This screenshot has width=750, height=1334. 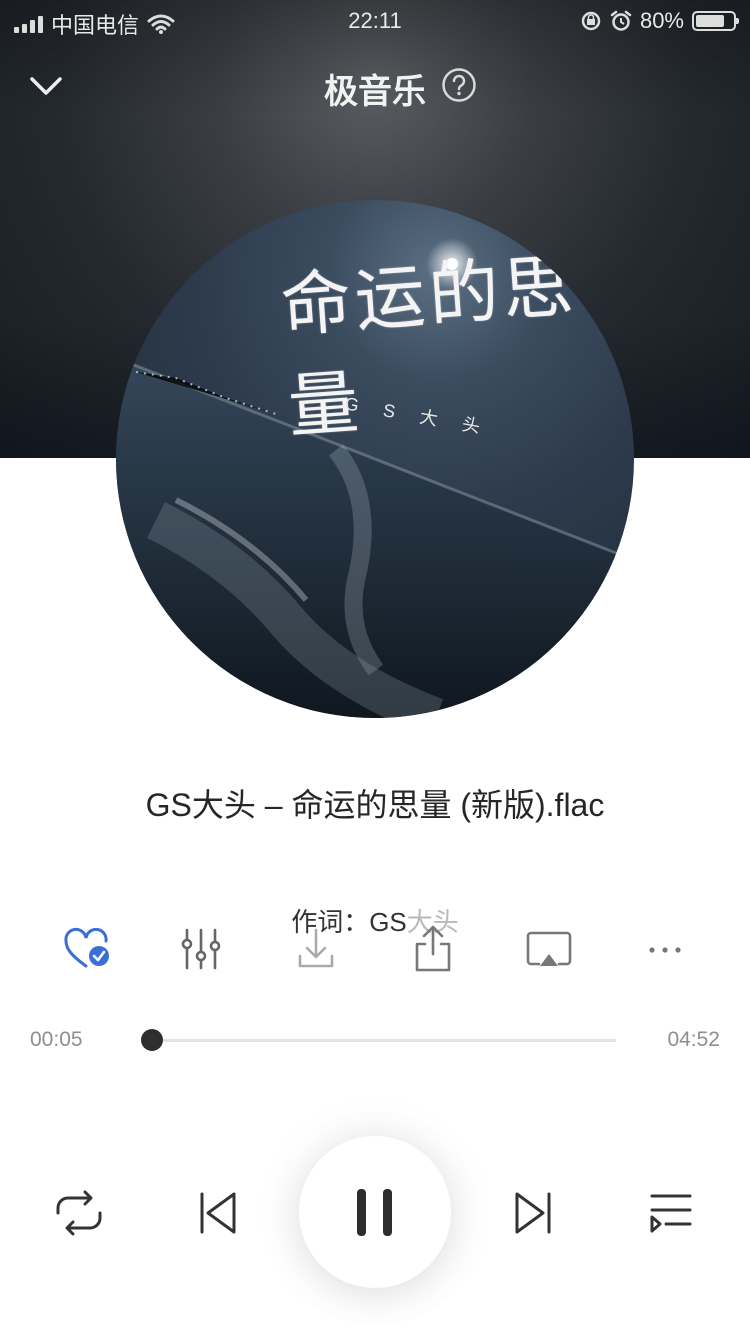 What do you see at coordinates (459, 85) in the screenshot?
I see `question-circle-icon` at bounding box center [459, 85].